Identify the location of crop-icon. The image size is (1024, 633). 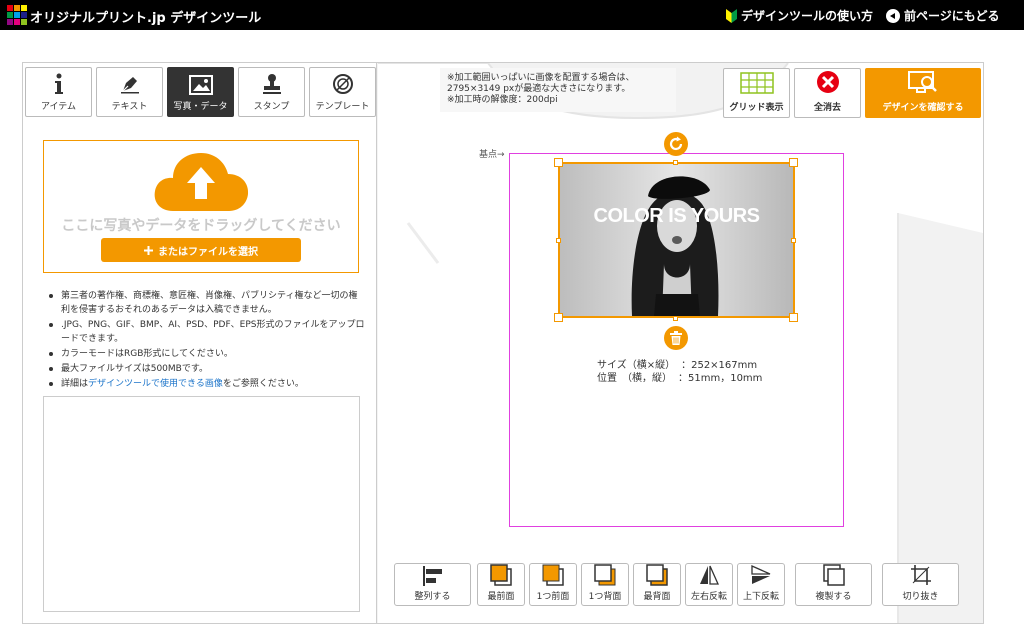
(920, 575).